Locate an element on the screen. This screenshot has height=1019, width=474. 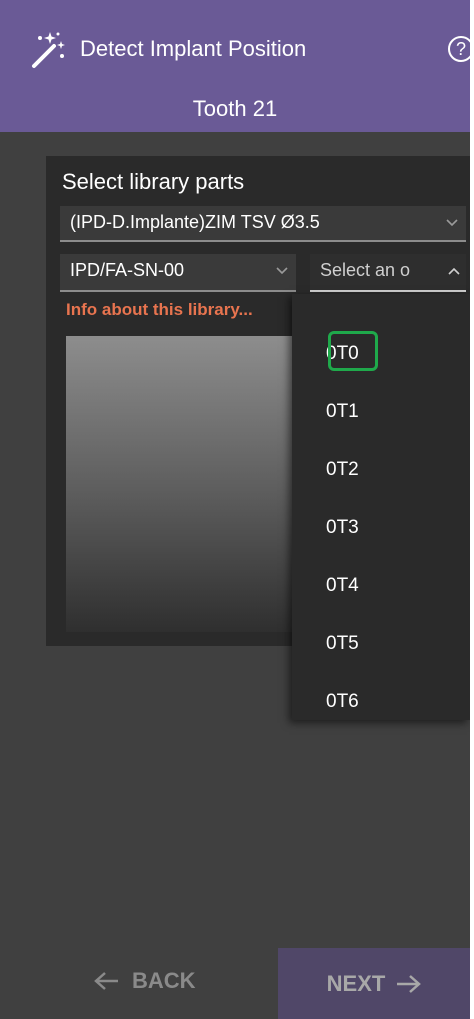
library-select: (IPD-D.Implante)ZIM TSV Ø3.5 is located at coordinates (263, 224).